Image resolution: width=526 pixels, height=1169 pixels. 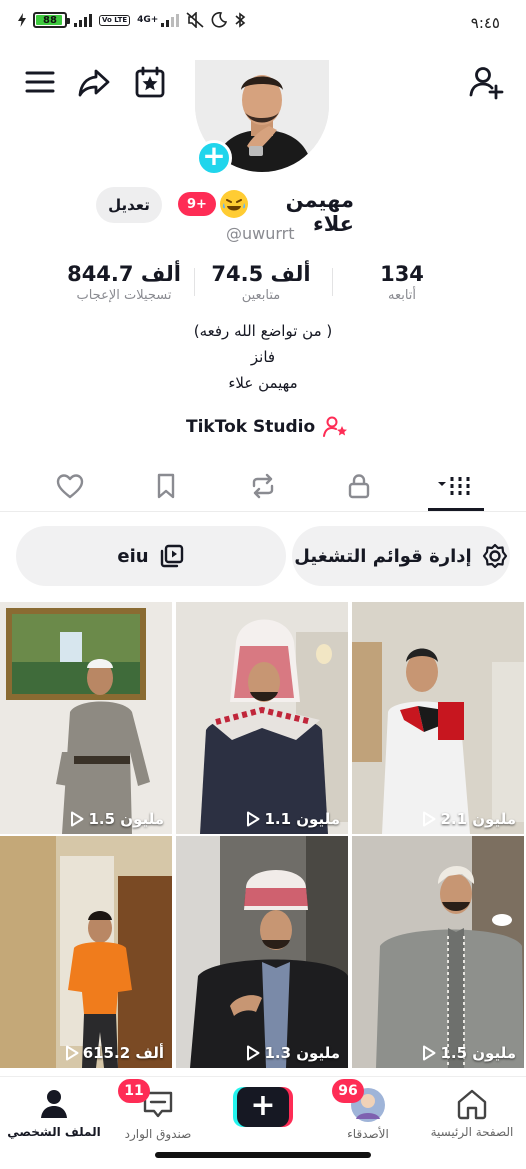 What do you see at coordinates (261, 295) in the screenshot?
I see `followers-label: متابعين` at bounding box center [261, 295].